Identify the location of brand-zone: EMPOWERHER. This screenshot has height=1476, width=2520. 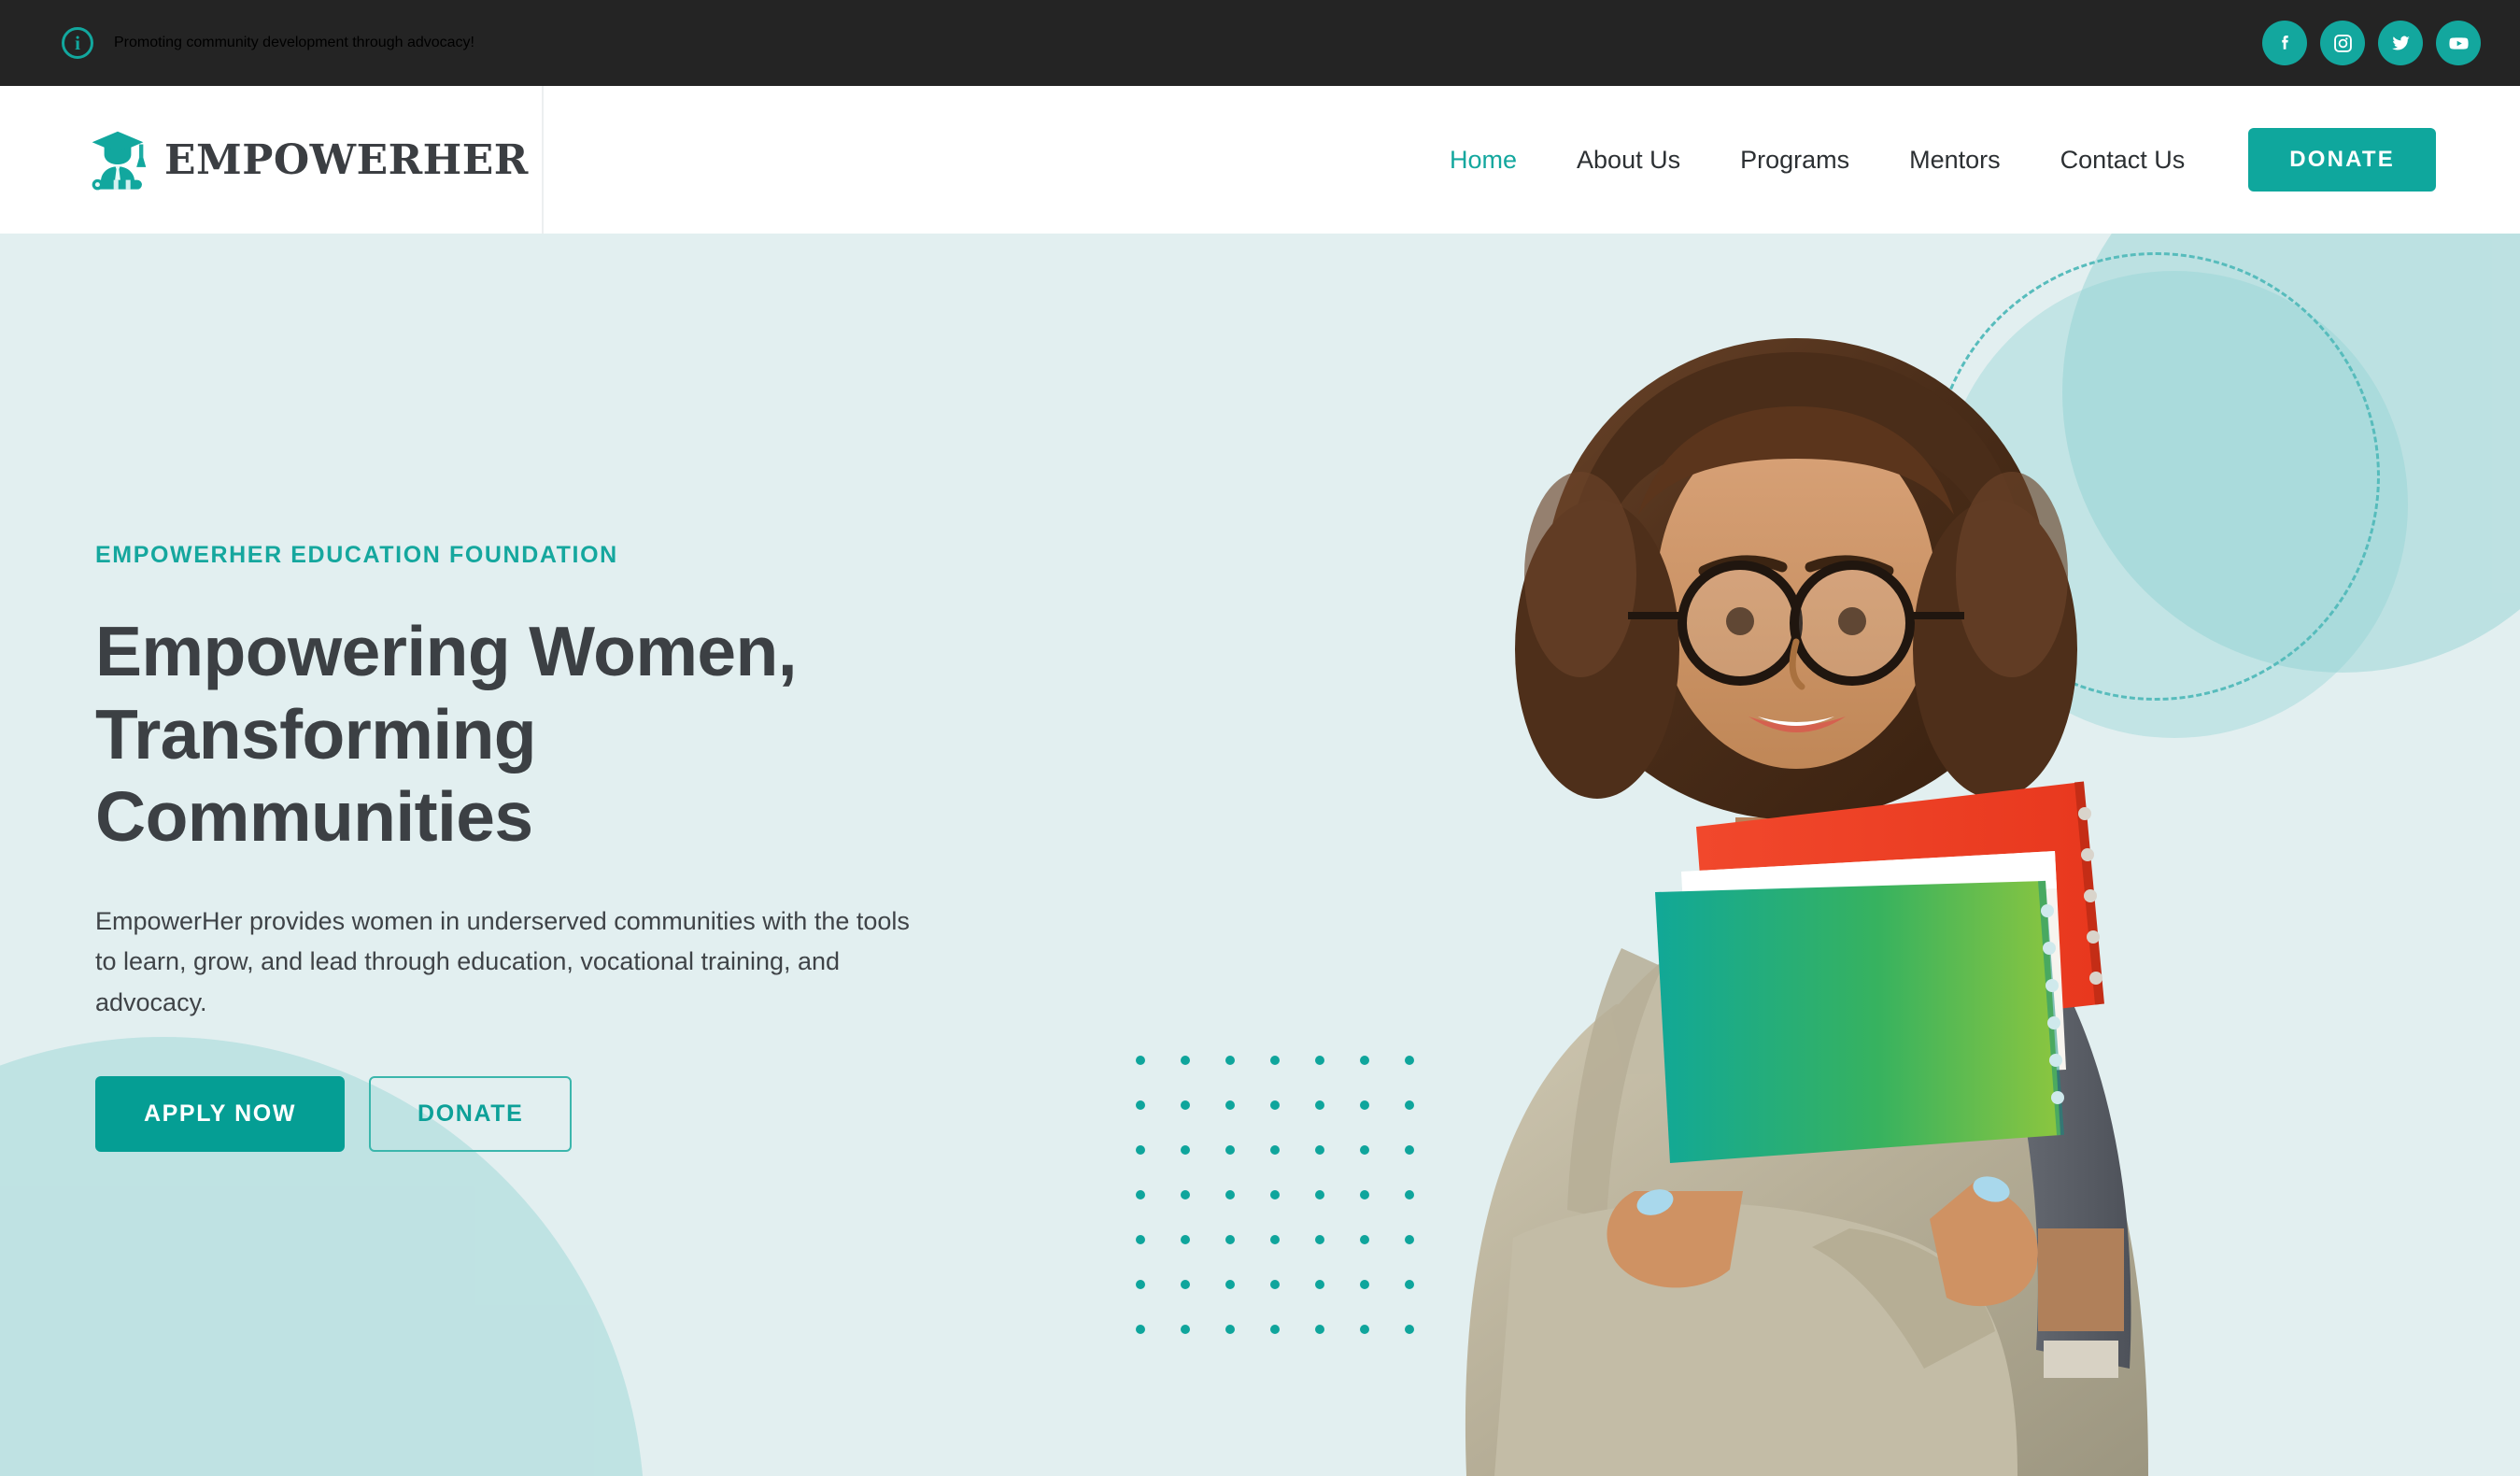
(272, 160).